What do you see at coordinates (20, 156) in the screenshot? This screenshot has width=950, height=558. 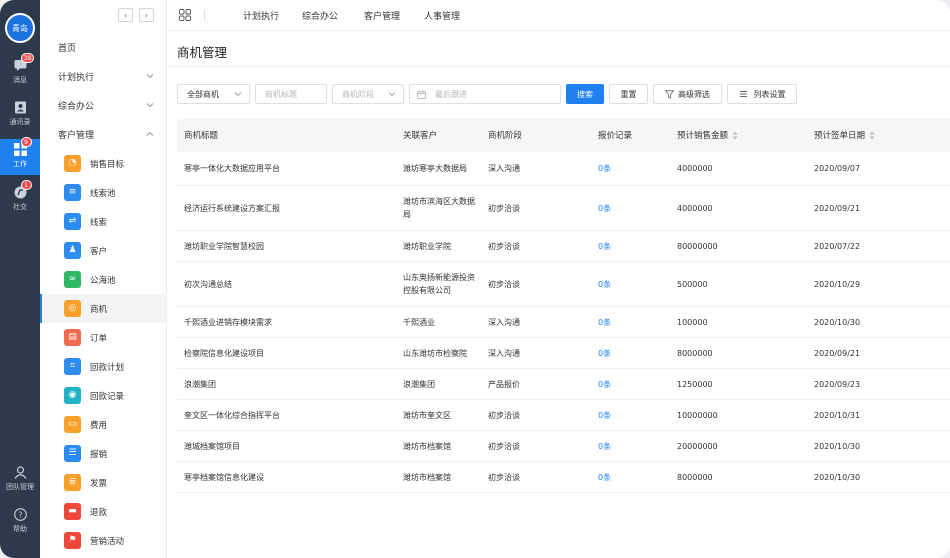 I see `rail-item-work: 9 工作` at bounding box center [20, 156].